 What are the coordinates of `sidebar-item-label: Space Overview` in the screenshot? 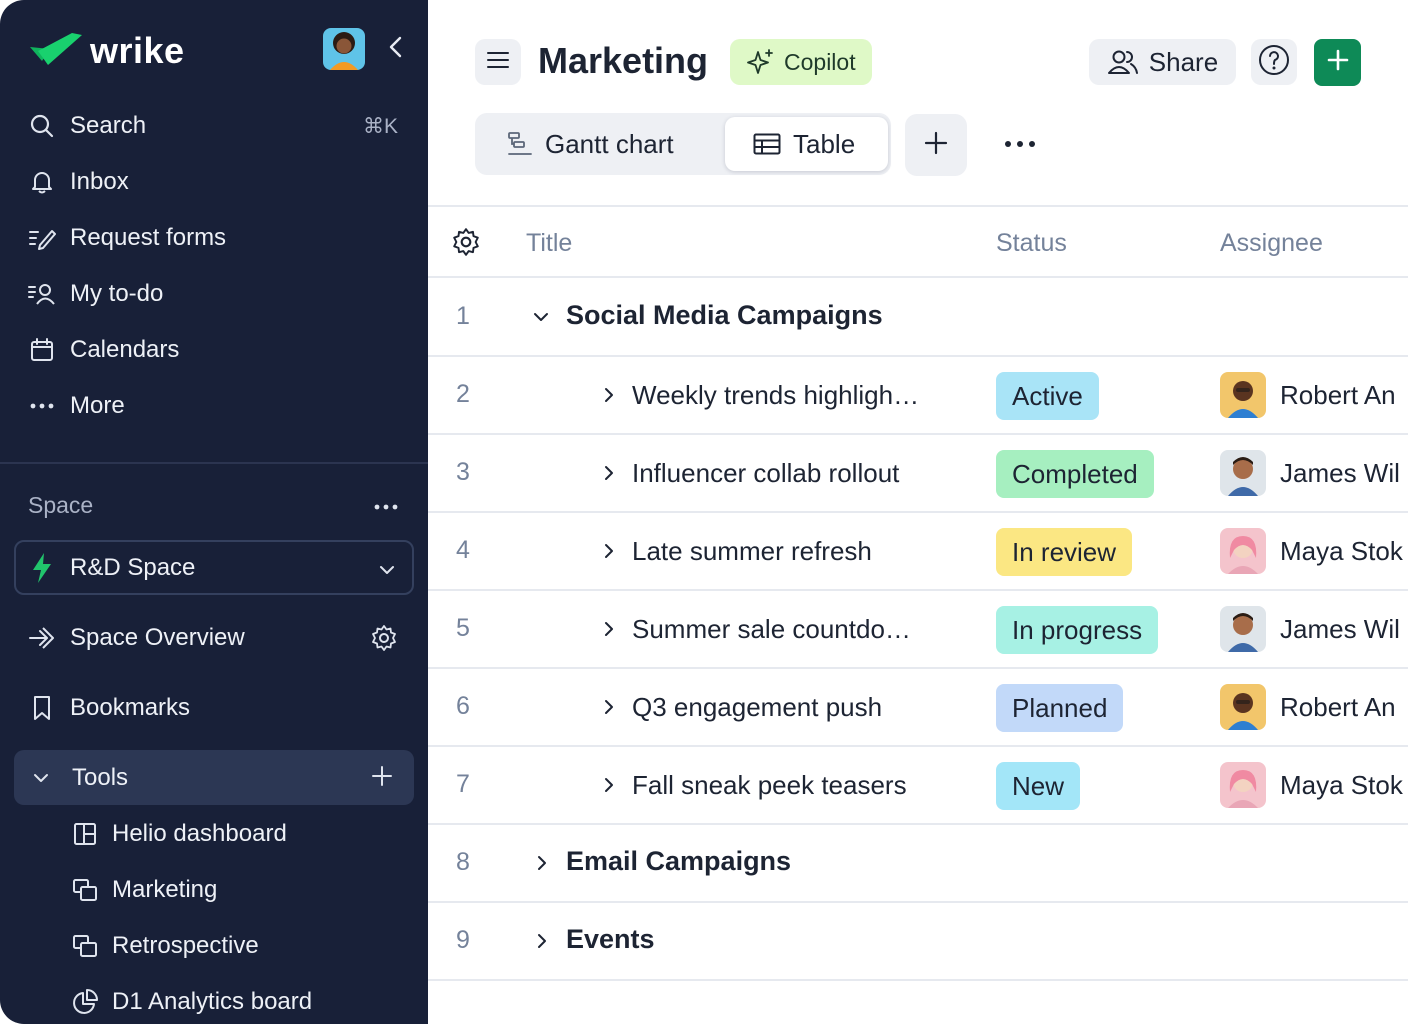 It's located at (157, 637).